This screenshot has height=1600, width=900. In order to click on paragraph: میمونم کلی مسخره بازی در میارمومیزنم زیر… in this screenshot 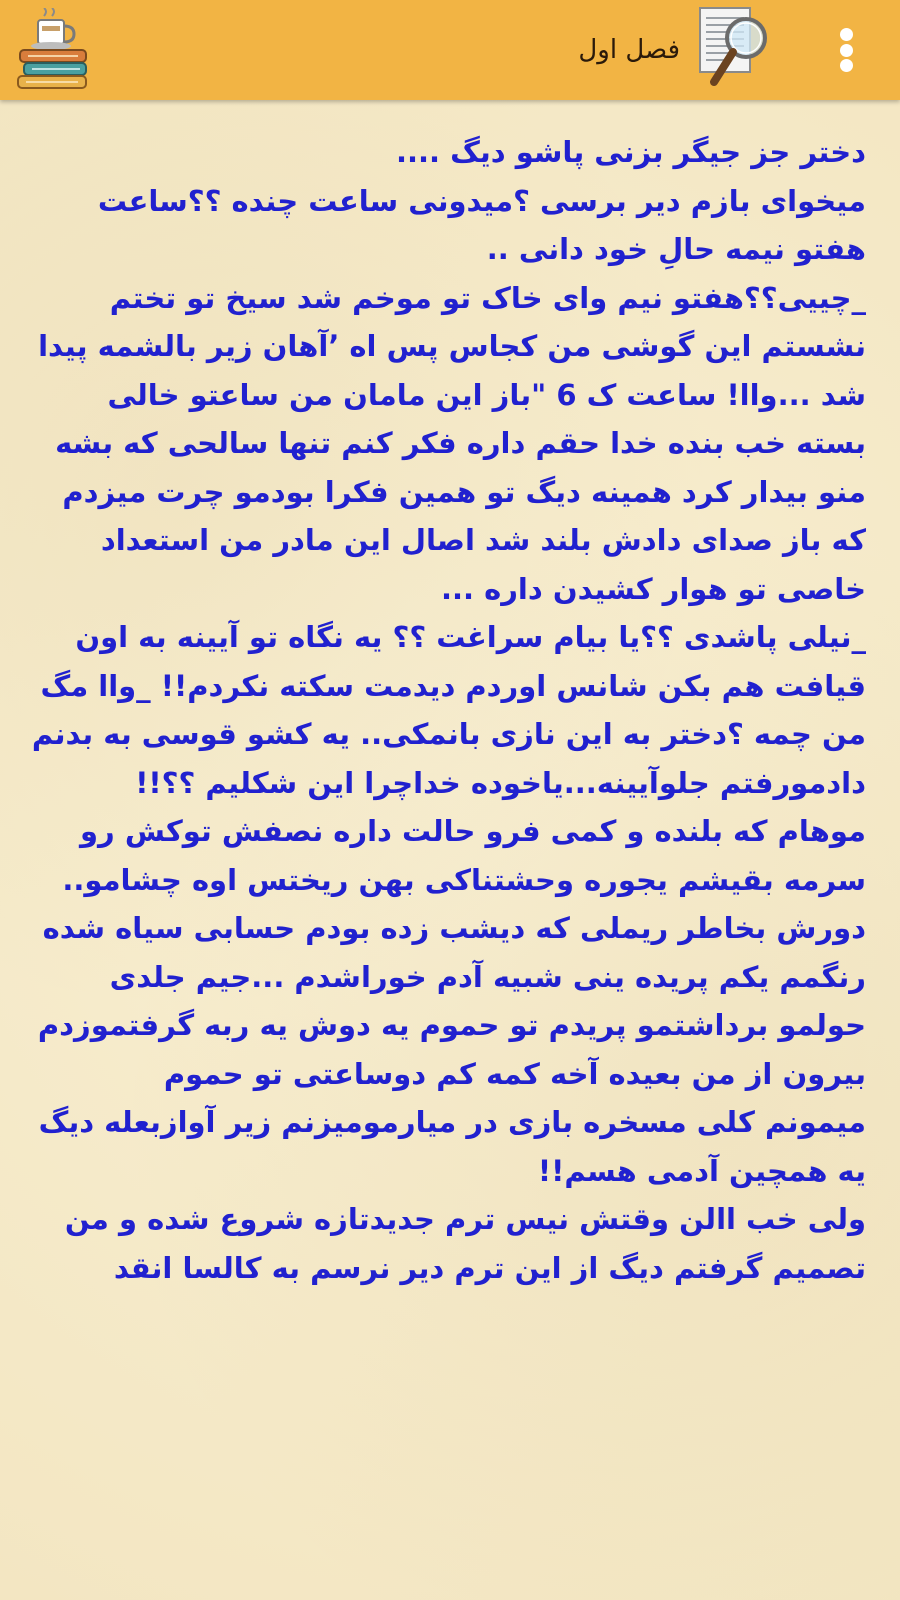, I will do `click(452, 1146)`.